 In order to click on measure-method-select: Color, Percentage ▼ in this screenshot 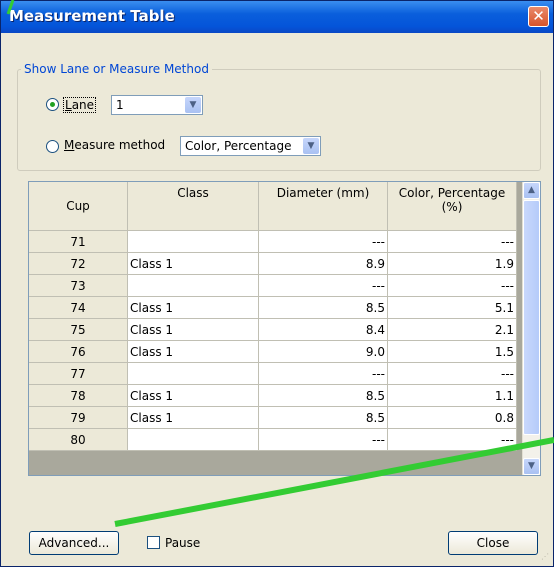, I will do `click(250, 146)`.